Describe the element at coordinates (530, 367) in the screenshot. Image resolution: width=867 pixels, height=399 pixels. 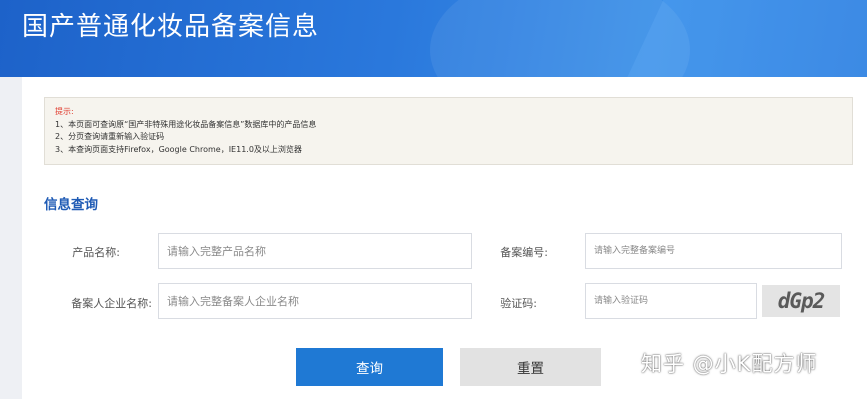
I see `reset-button: 重置` at that location.